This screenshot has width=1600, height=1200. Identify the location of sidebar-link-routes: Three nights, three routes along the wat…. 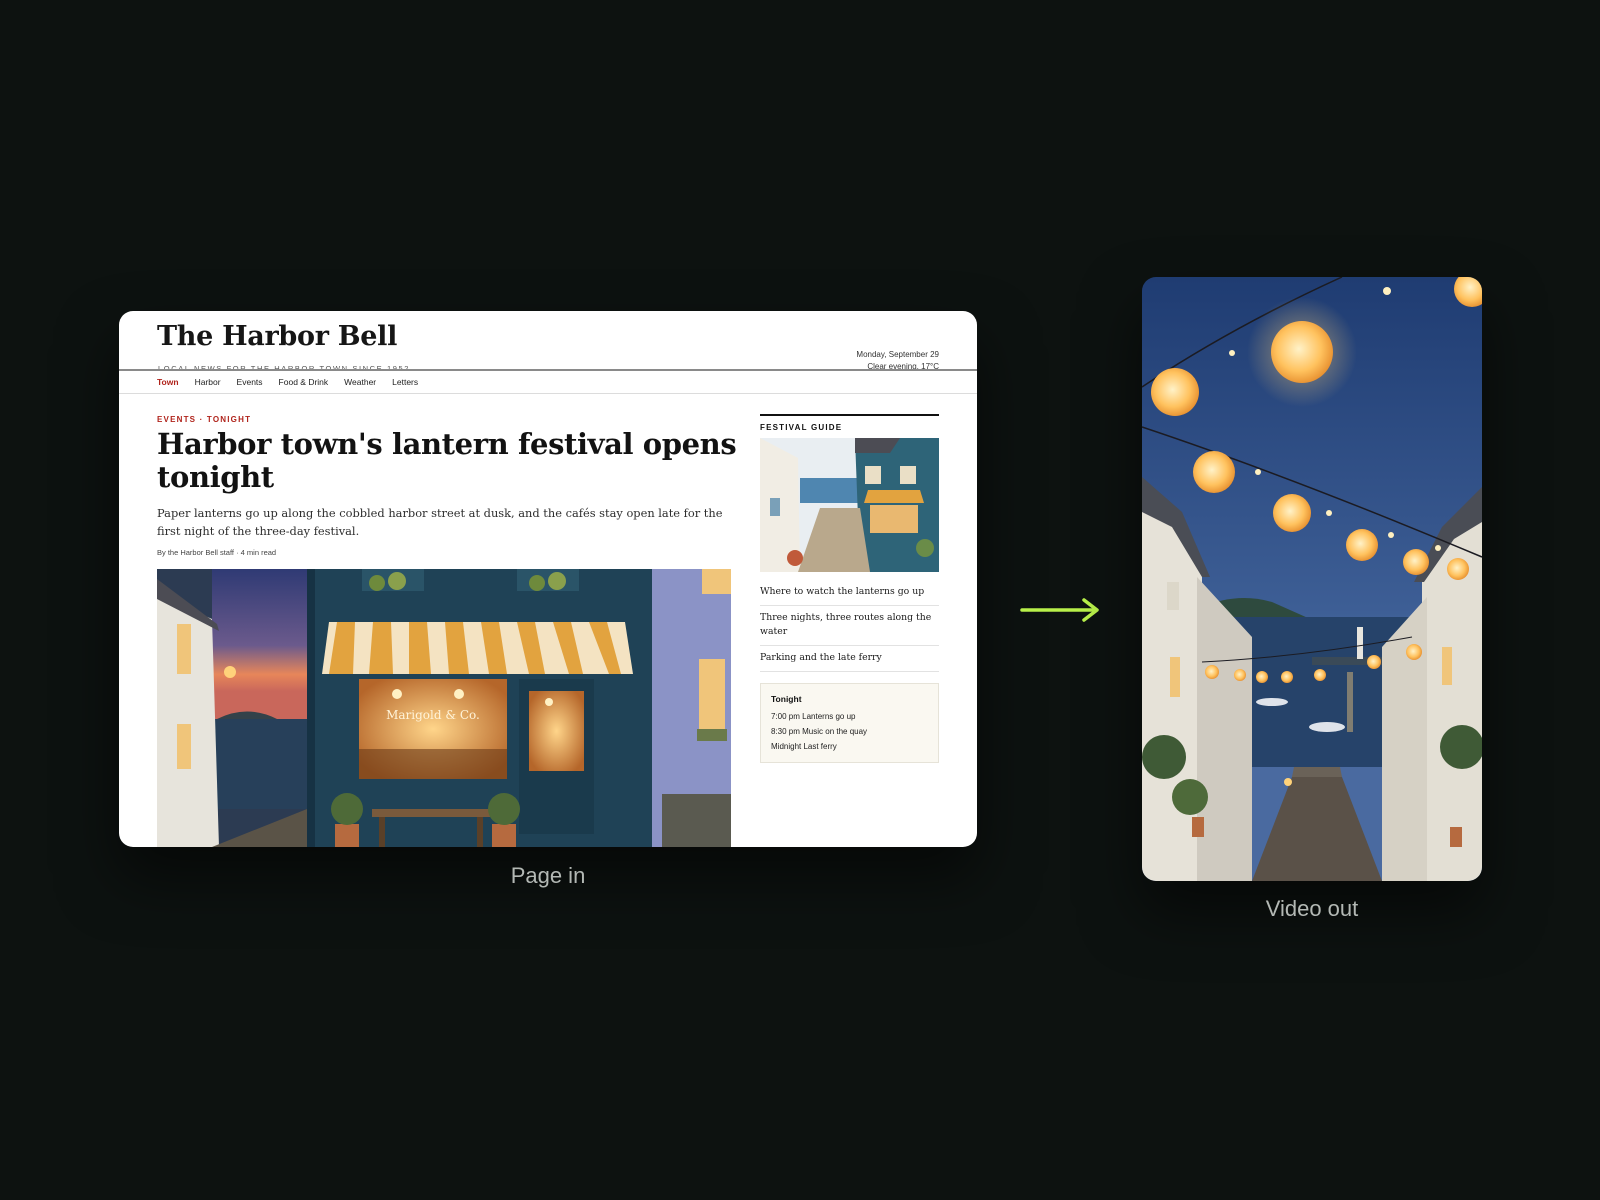
(849, 626).